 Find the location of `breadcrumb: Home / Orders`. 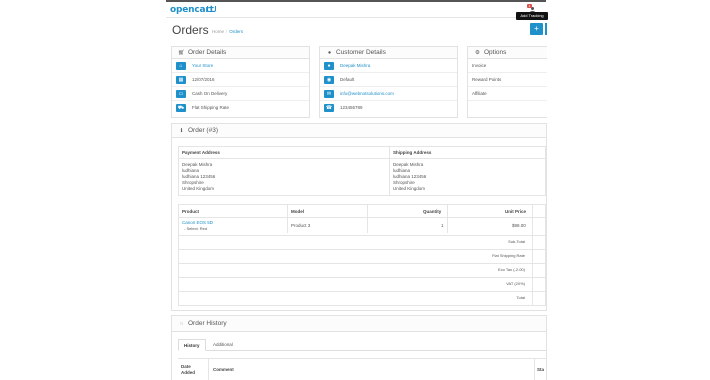

breadcrumb: Home / Orders is located at coordinates (228, 31).